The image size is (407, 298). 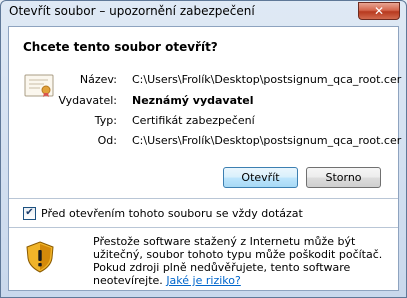 I want to click on from-label: Od:, so click(x=107, y=140).